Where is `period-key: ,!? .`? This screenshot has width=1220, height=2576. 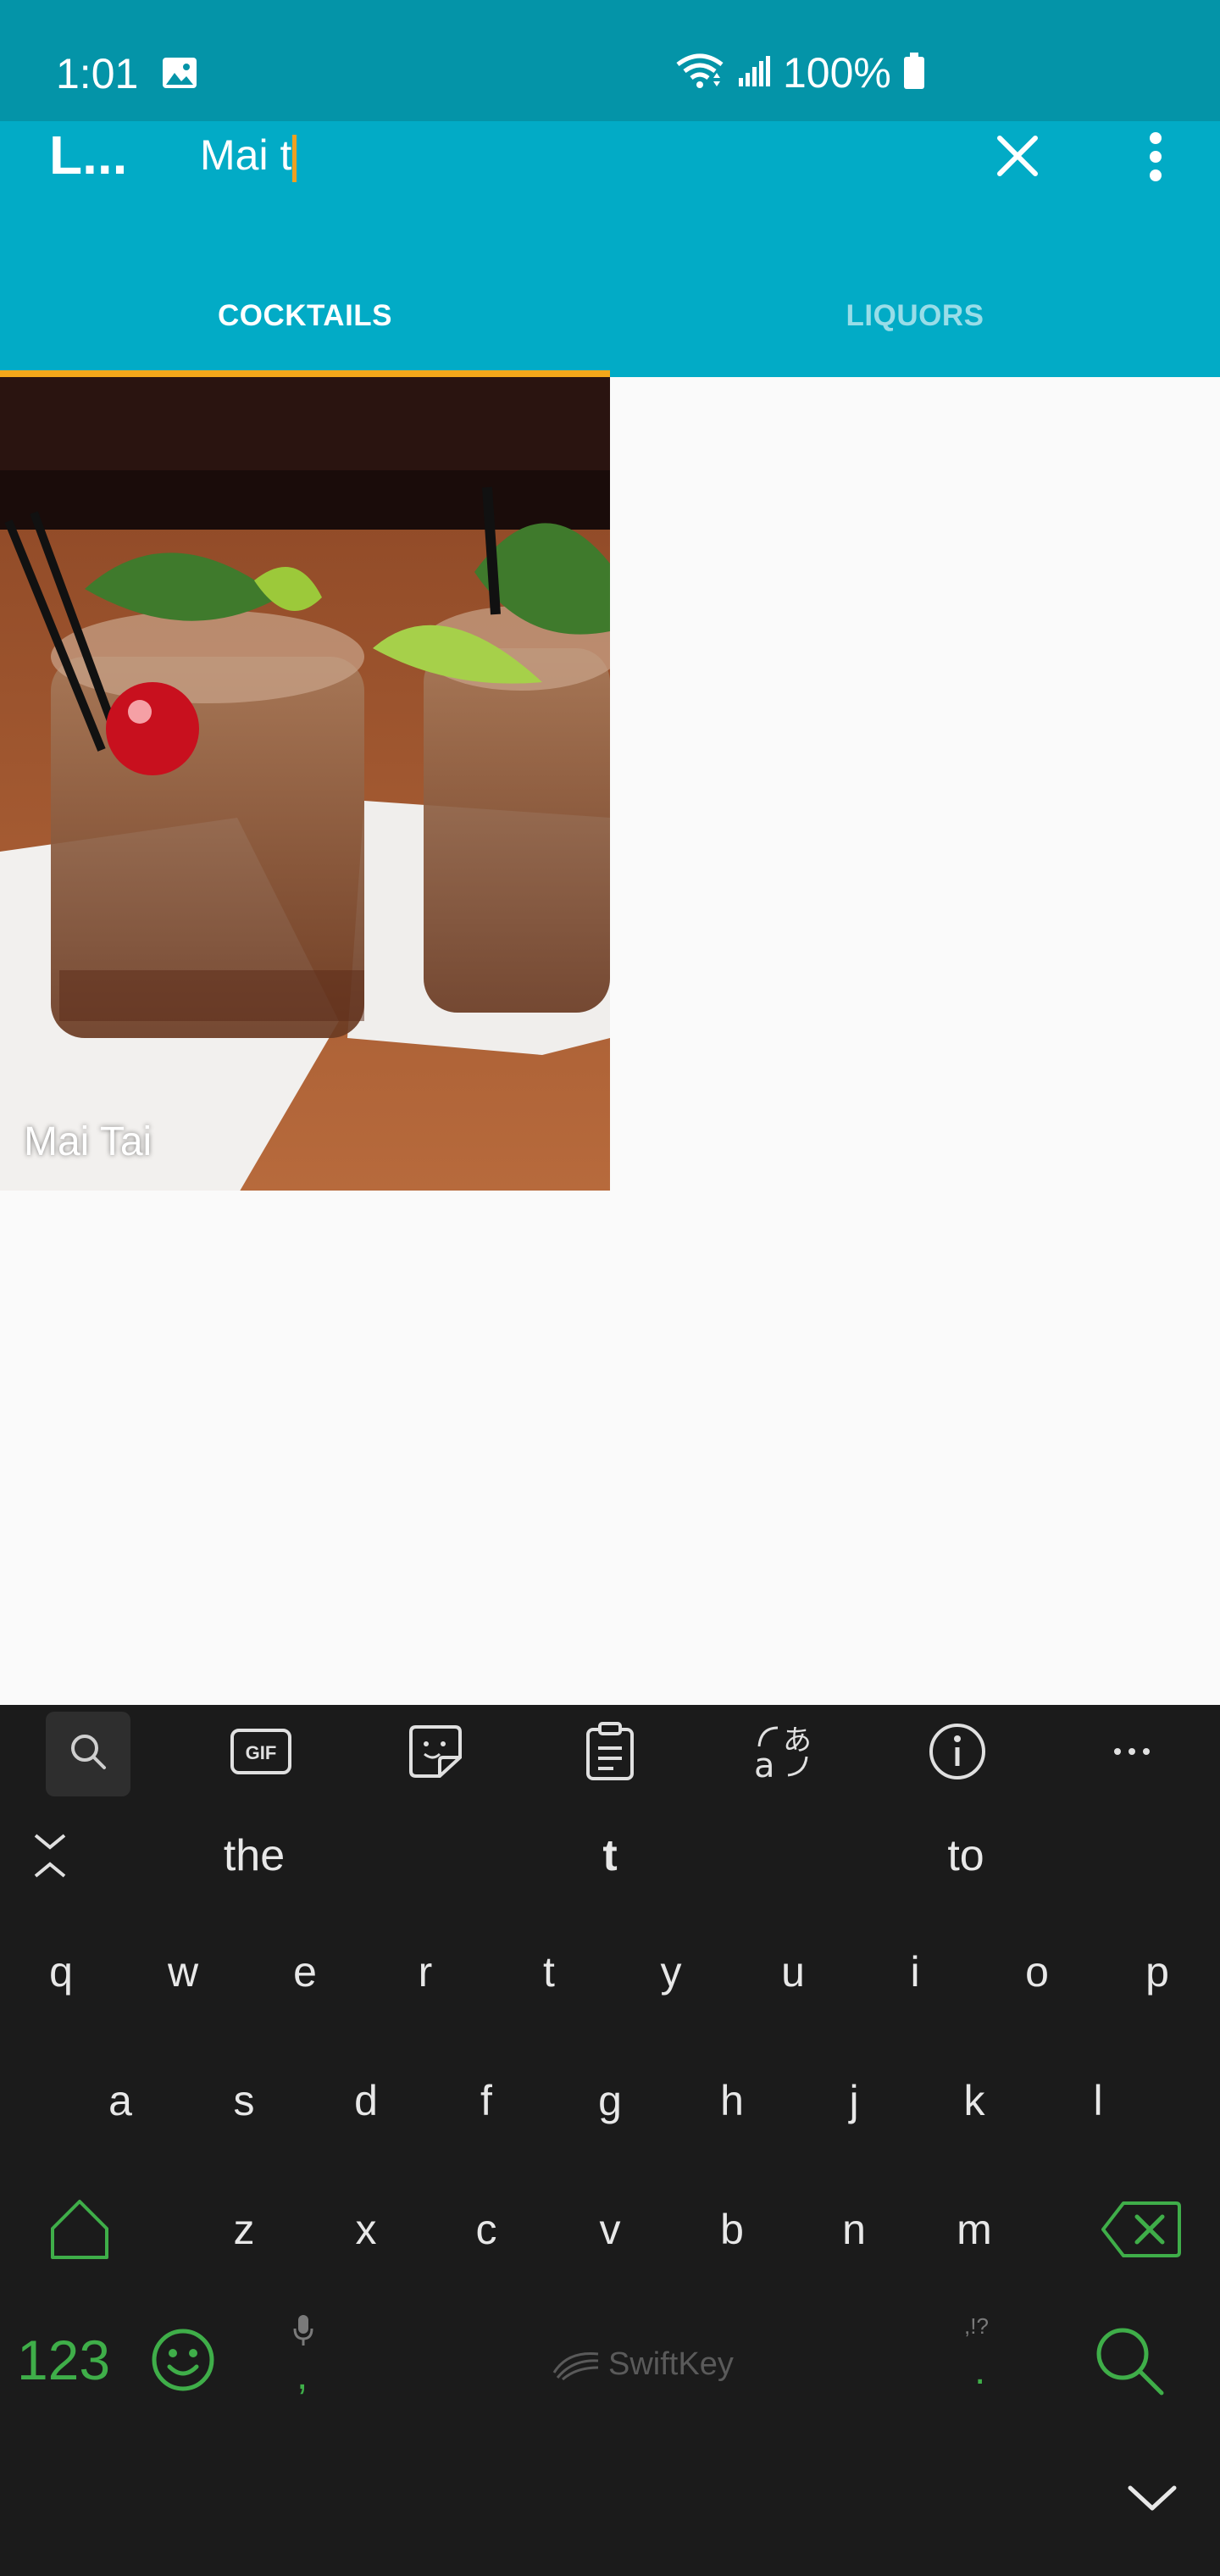
period-key: ,!? . is located at coordinates (982, 2360).